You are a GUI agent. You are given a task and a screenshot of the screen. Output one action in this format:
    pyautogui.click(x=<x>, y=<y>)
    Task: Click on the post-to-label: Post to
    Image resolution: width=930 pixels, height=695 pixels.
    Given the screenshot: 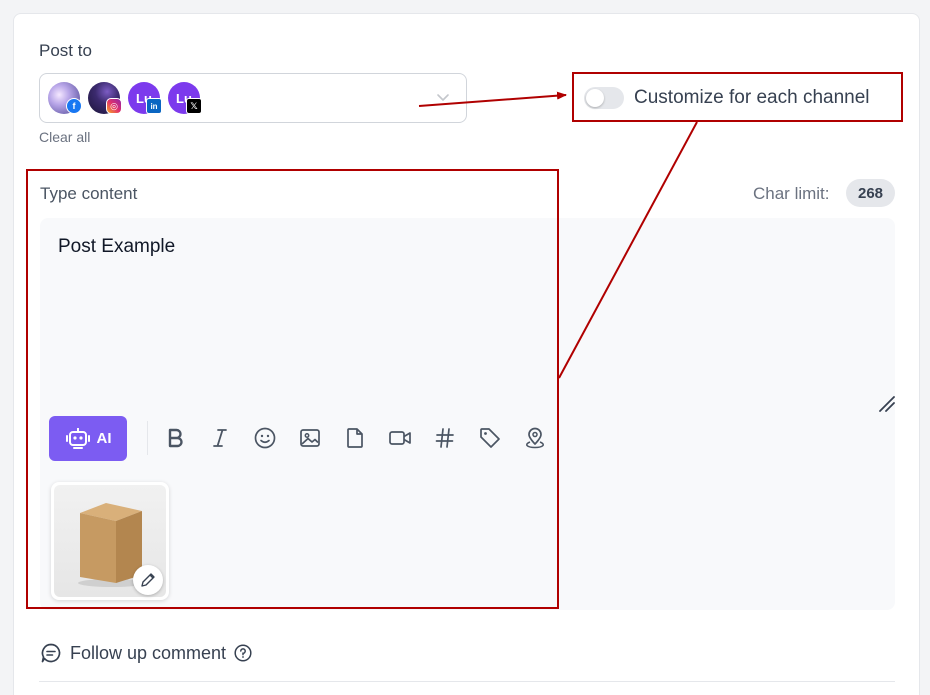 What is the action you would take?
    pyautogui.click(x=65, y=50)
    